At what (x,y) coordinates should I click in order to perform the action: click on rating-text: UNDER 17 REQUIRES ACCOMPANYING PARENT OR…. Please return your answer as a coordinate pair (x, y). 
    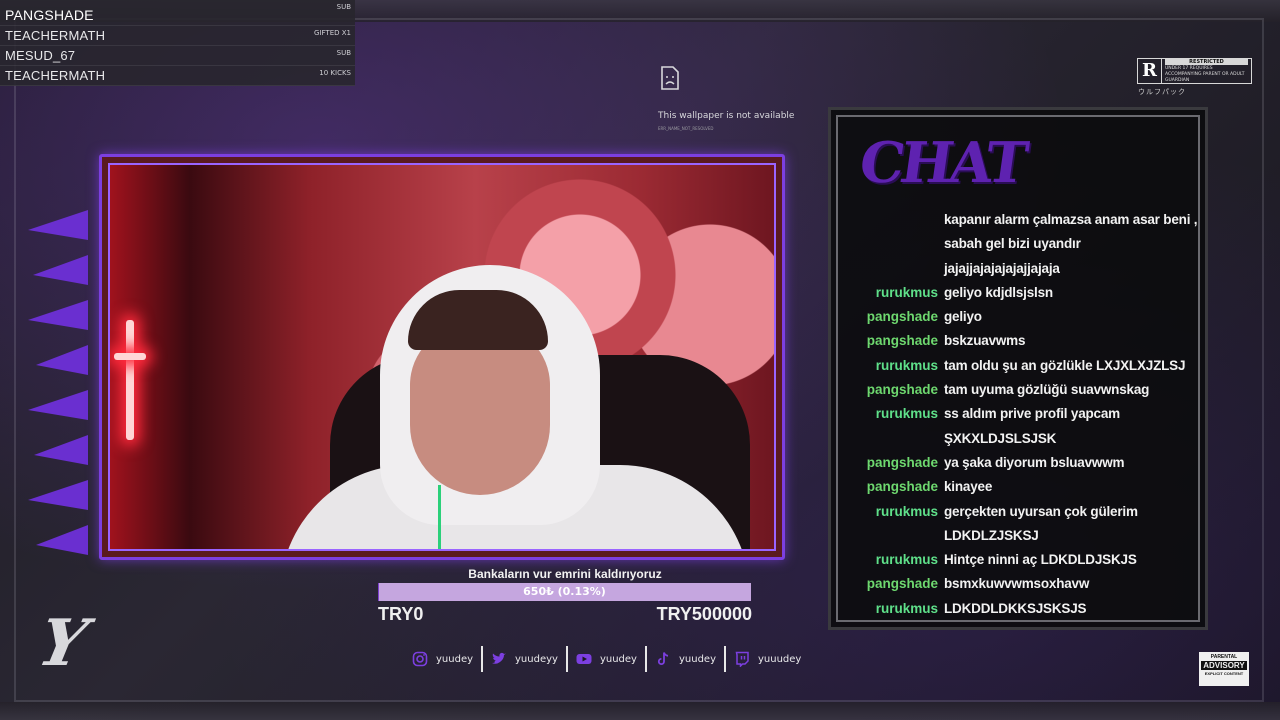
    Looking at the image, I should click on (1205, 74).